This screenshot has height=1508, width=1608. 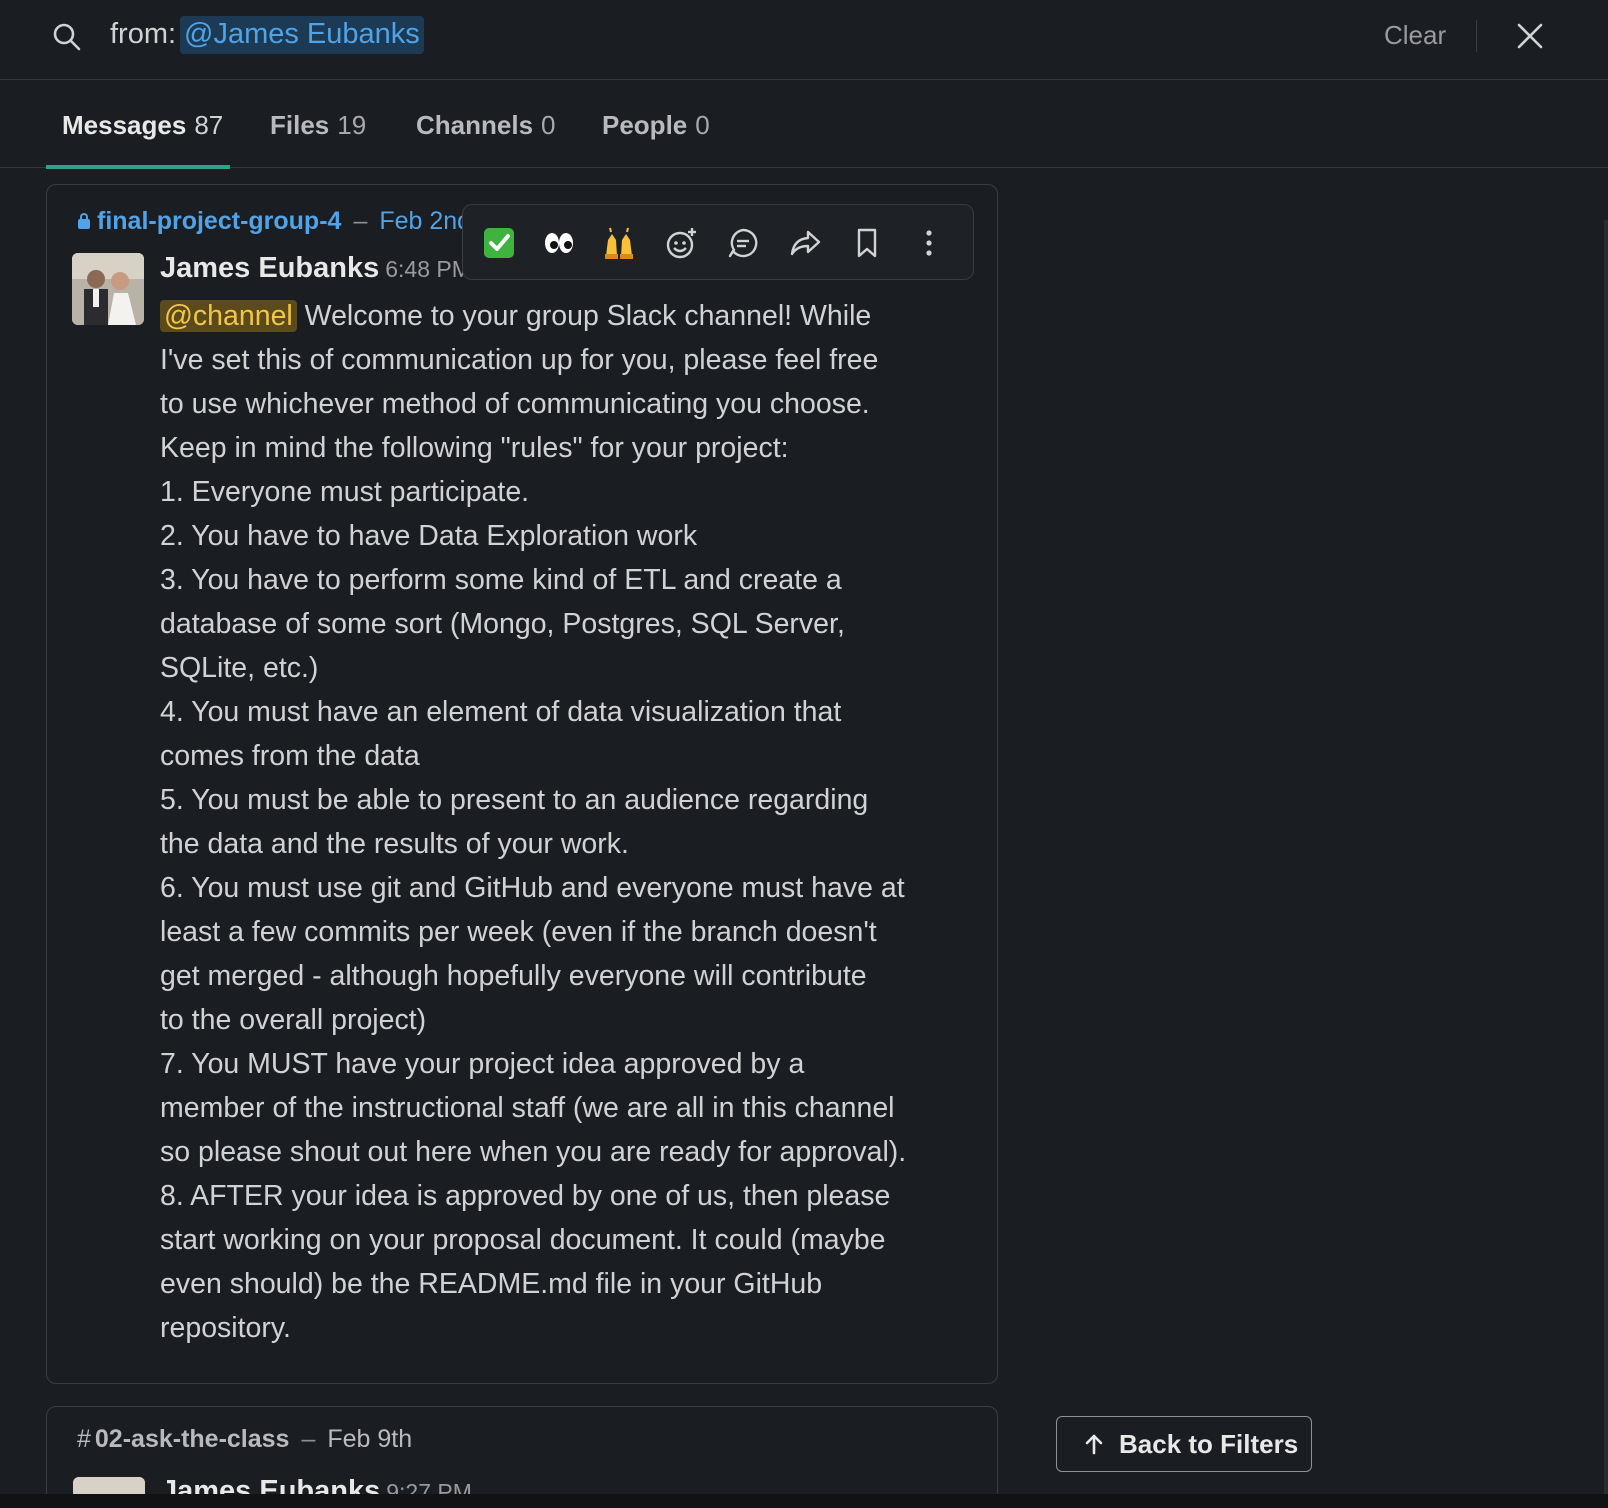 What do you see at coordinates (1094, 1444) in the screenshot?
I see `arrow-up-icon` at bounding box center [1094, 1444].